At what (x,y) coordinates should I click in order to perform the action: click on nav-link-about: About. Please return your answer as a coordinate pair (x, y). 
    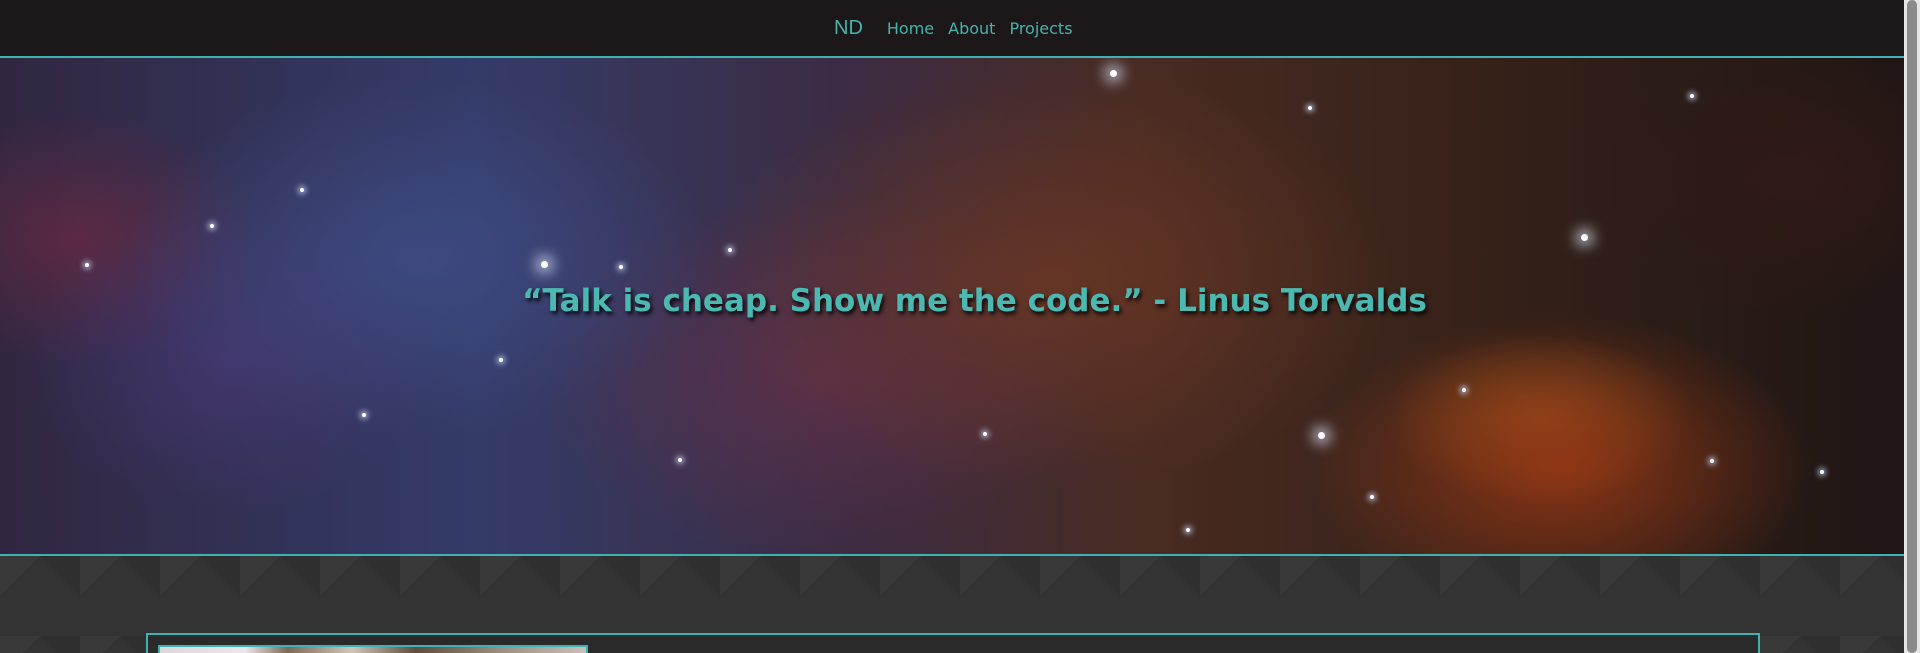
    Looking at the image, I should click on (971, 28).